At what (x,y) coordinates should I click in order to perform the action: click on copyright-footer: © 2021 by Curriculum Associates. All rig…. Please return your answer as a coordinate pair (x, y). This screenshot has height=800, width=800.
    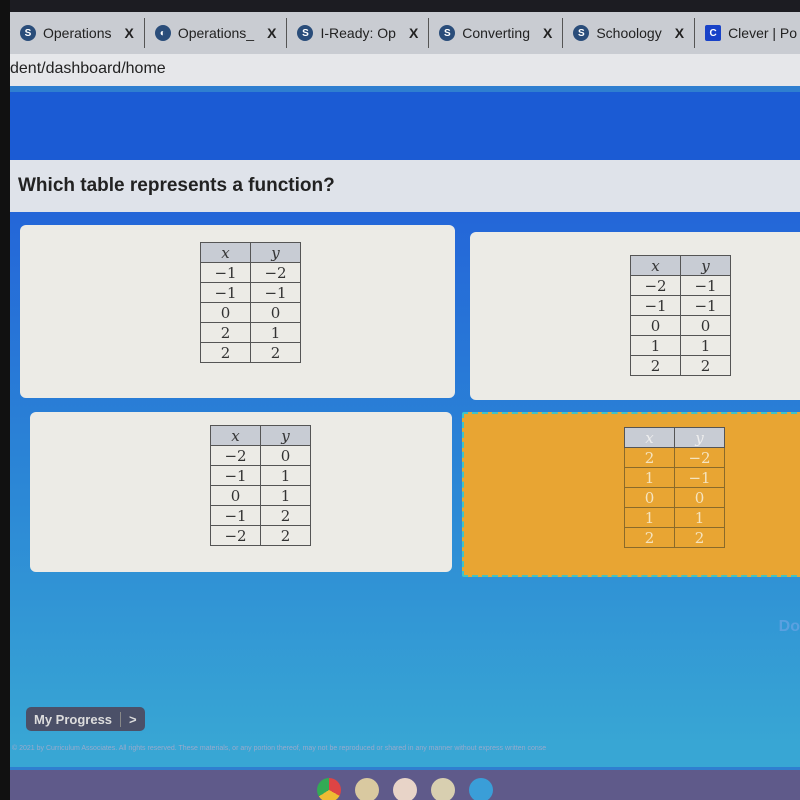
    Looking at the image, I should click on (405, 756).